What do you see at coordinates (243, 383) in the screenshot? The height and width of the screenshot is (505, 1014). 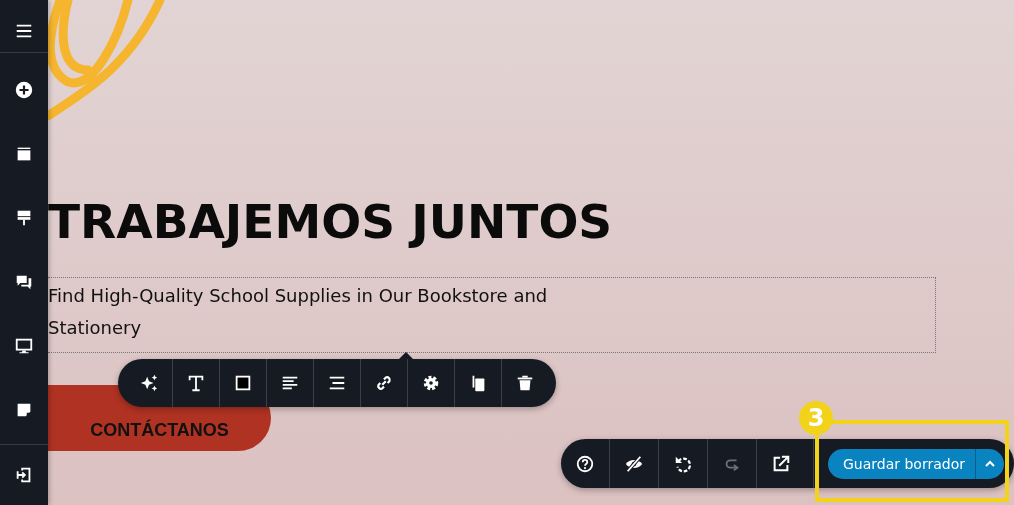 I see `square-icon` at bounding box center [243, 383].